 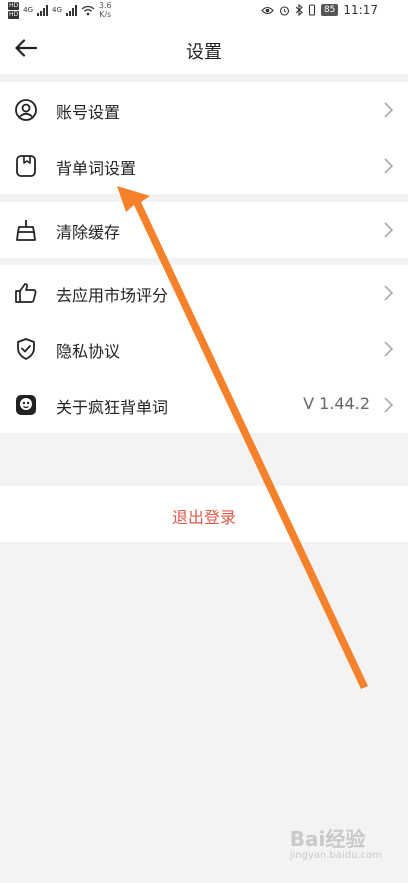 What do you see at coordinates (204, 52) in the screenshot?
I see `page-title: 设置` at bounding box center [204, 52].